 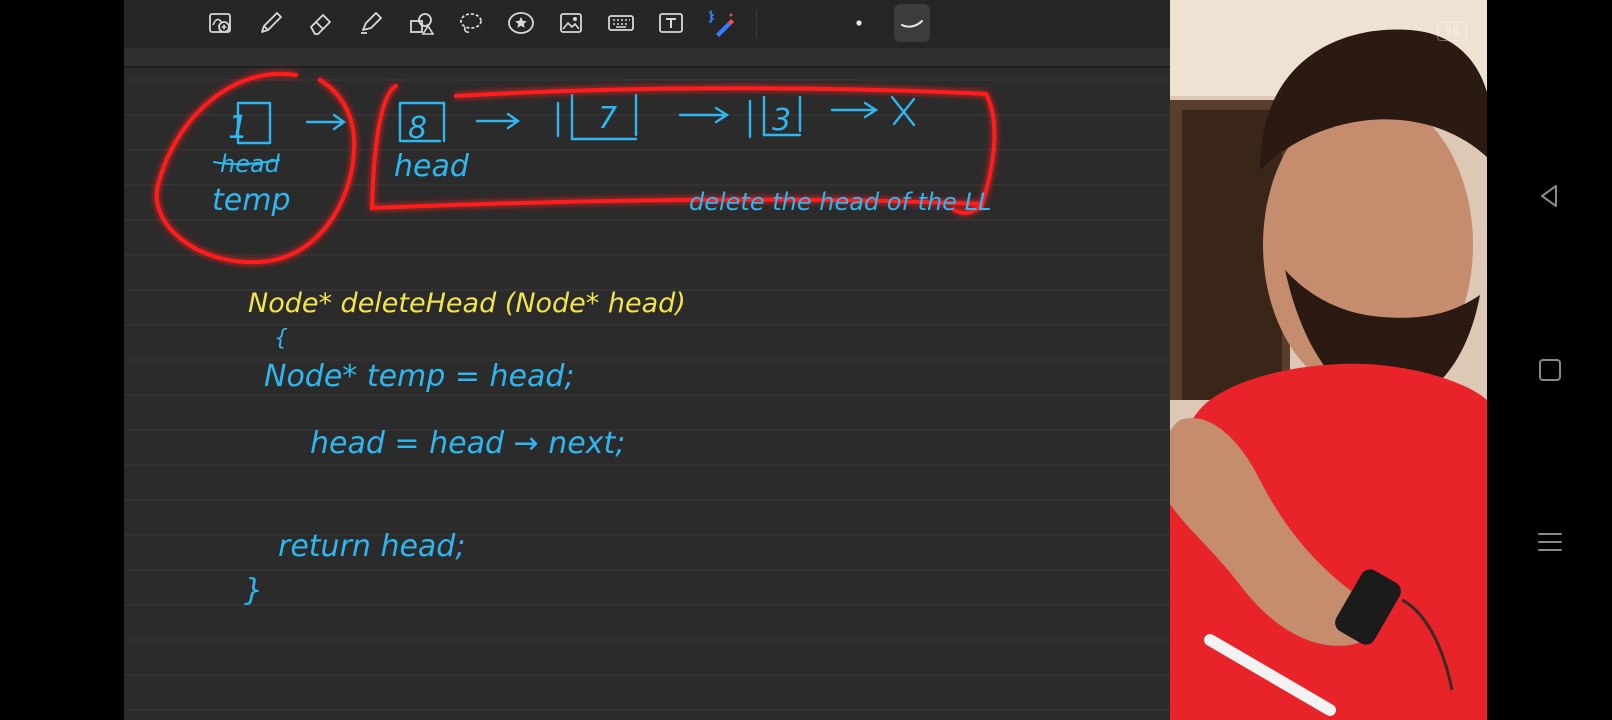 I want to click on page-edge, so click(x=647, y=58).